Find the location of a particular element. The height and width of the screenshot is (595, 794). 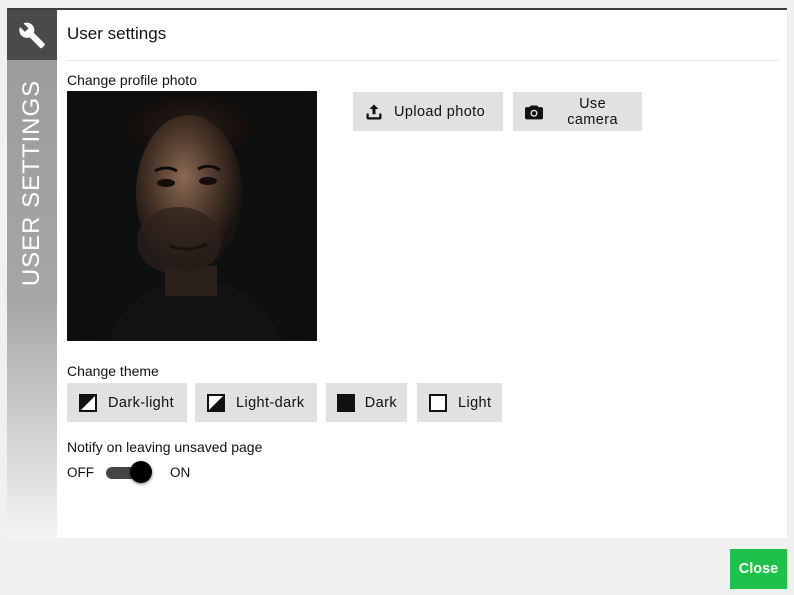

theme-dark-button: Dark is located at coordinates (366, 402).